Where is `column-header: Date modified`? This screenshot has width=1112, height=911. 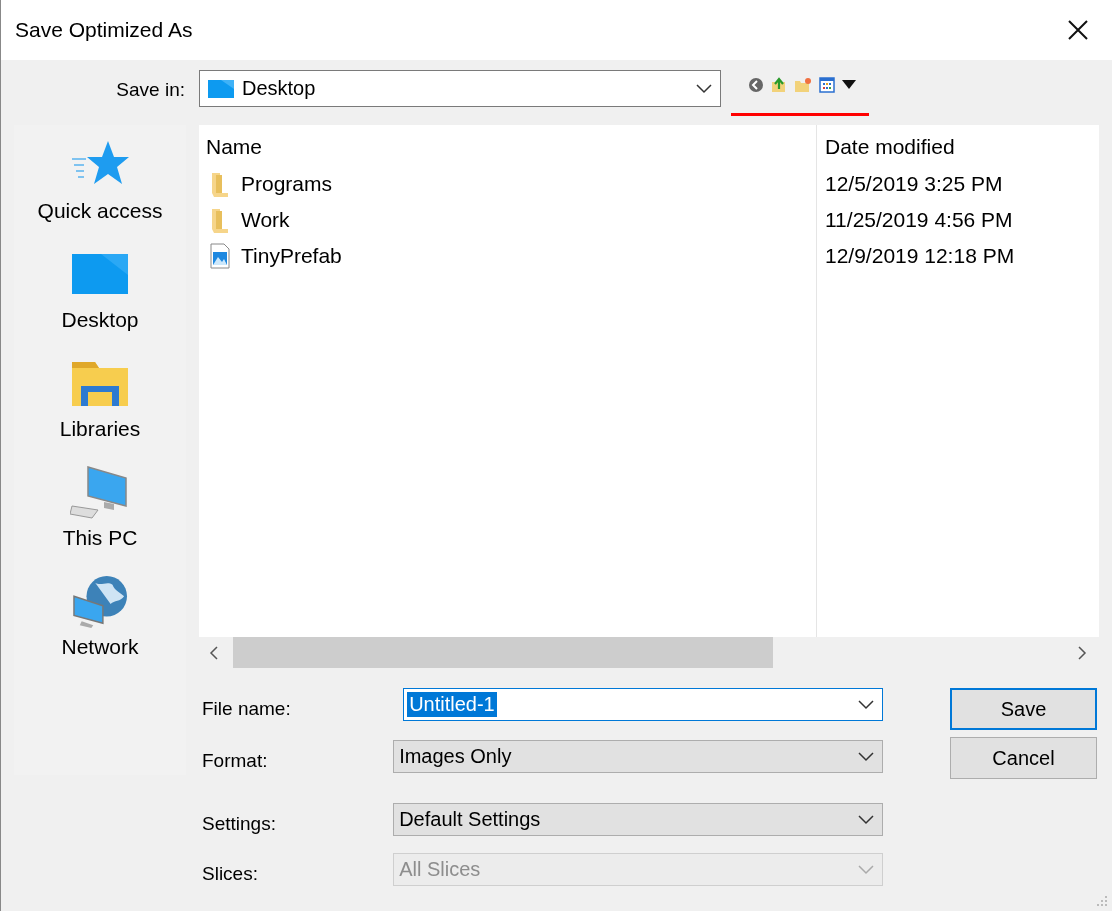 column-header: Date modified is located at coordinates (962, 150).